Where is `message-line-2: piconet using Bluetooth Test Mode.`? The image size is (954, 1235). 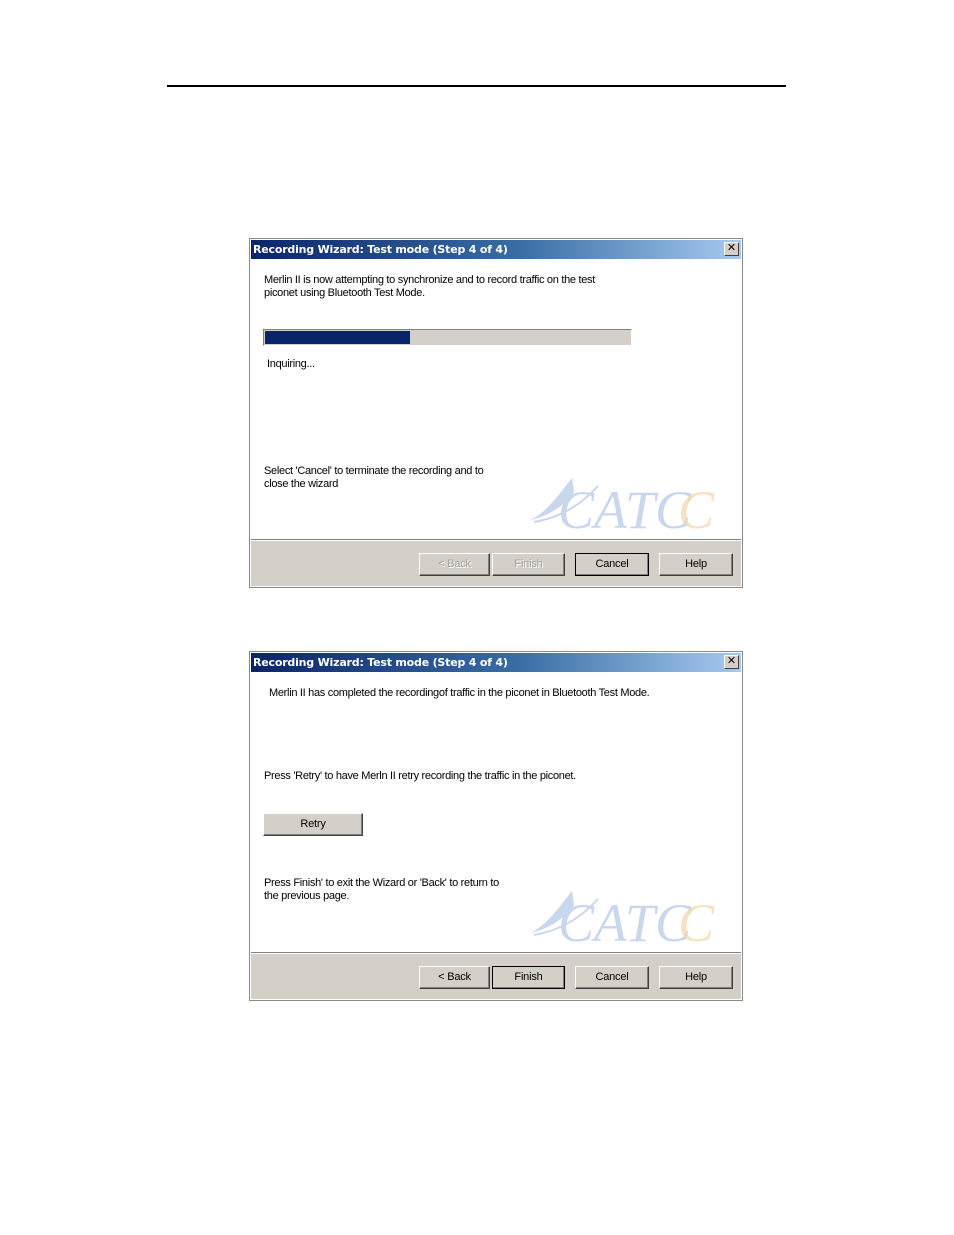
message-line-2: piconet using Bluetooth Test Mode. is located at coordinates (344, 293).